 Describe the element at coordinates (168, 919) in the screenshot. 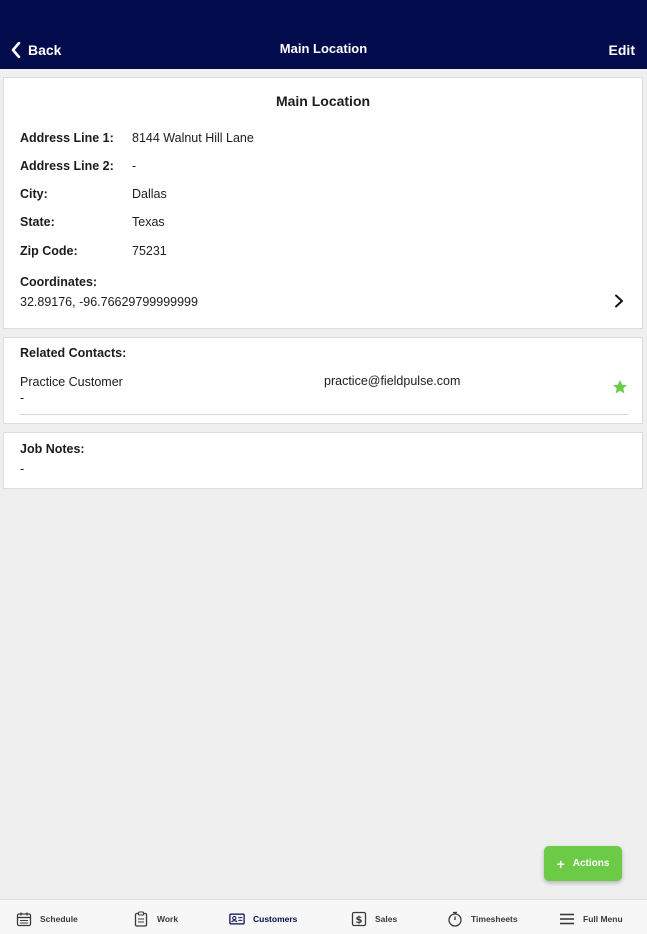

I see `tab-label: Work` at that location.